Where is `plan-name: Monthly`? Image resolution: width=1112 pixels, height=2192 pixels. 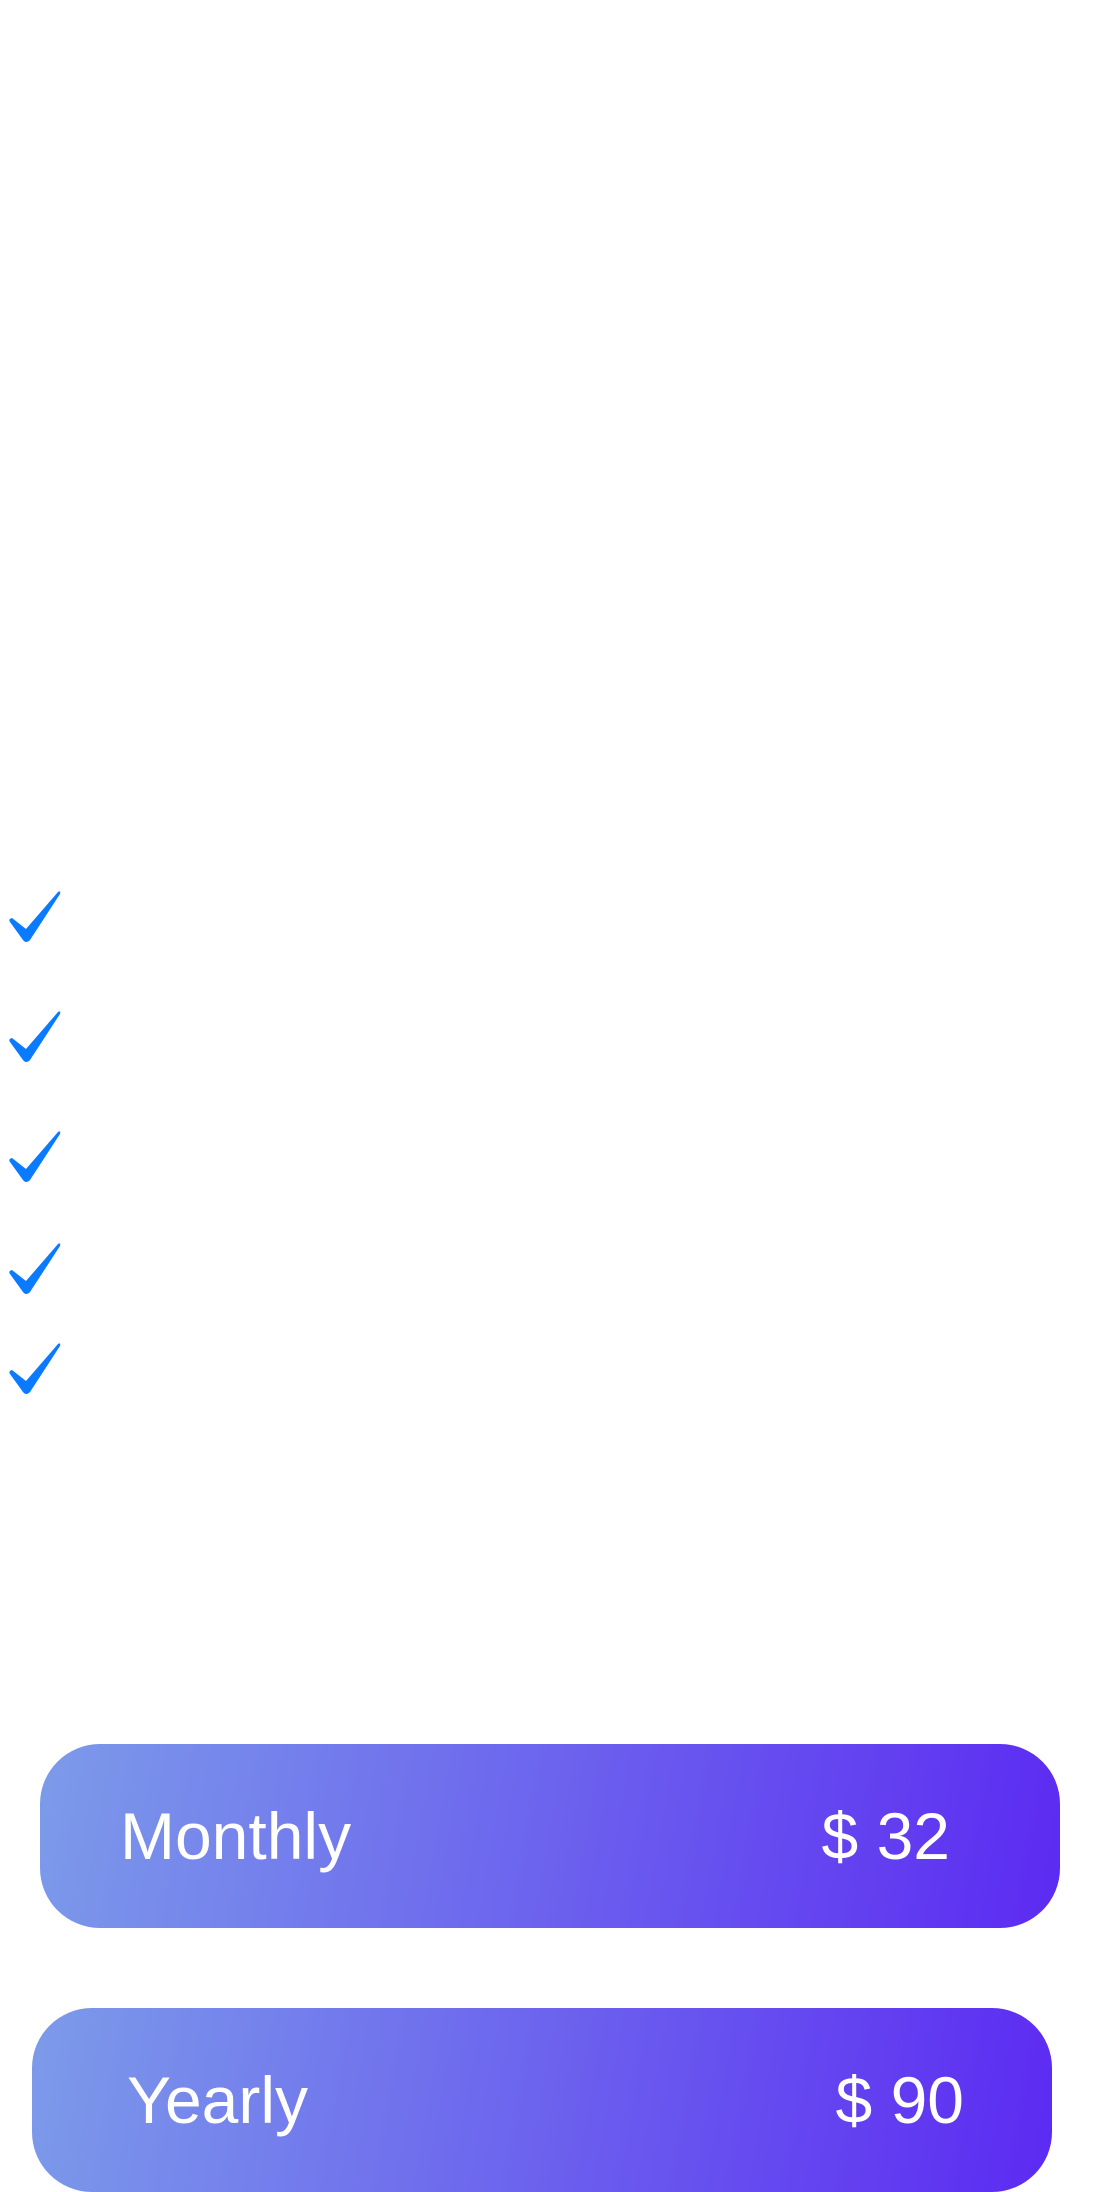
plan-name: Monthly is located at coordinates (236, 1836).